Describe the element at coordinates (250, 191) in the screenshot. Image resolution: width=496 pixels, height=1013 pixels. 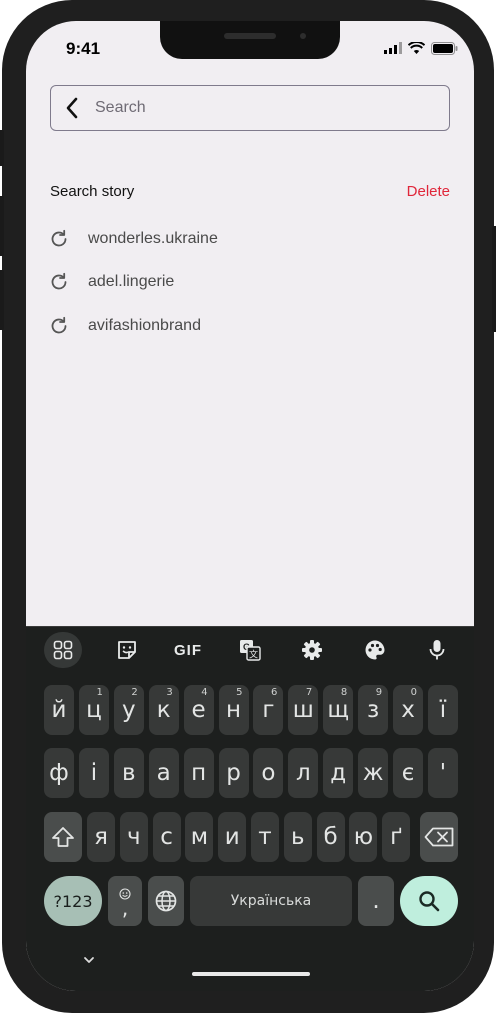
I see `search-story-header: Search story Delete` at that location.